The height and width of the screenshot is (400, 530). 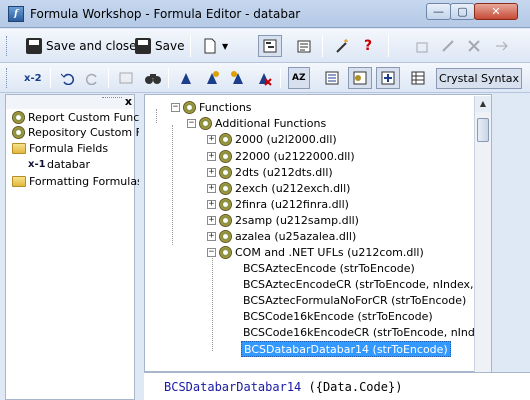 I want to click on next-bookmark-button, so click(x=212, y=78).